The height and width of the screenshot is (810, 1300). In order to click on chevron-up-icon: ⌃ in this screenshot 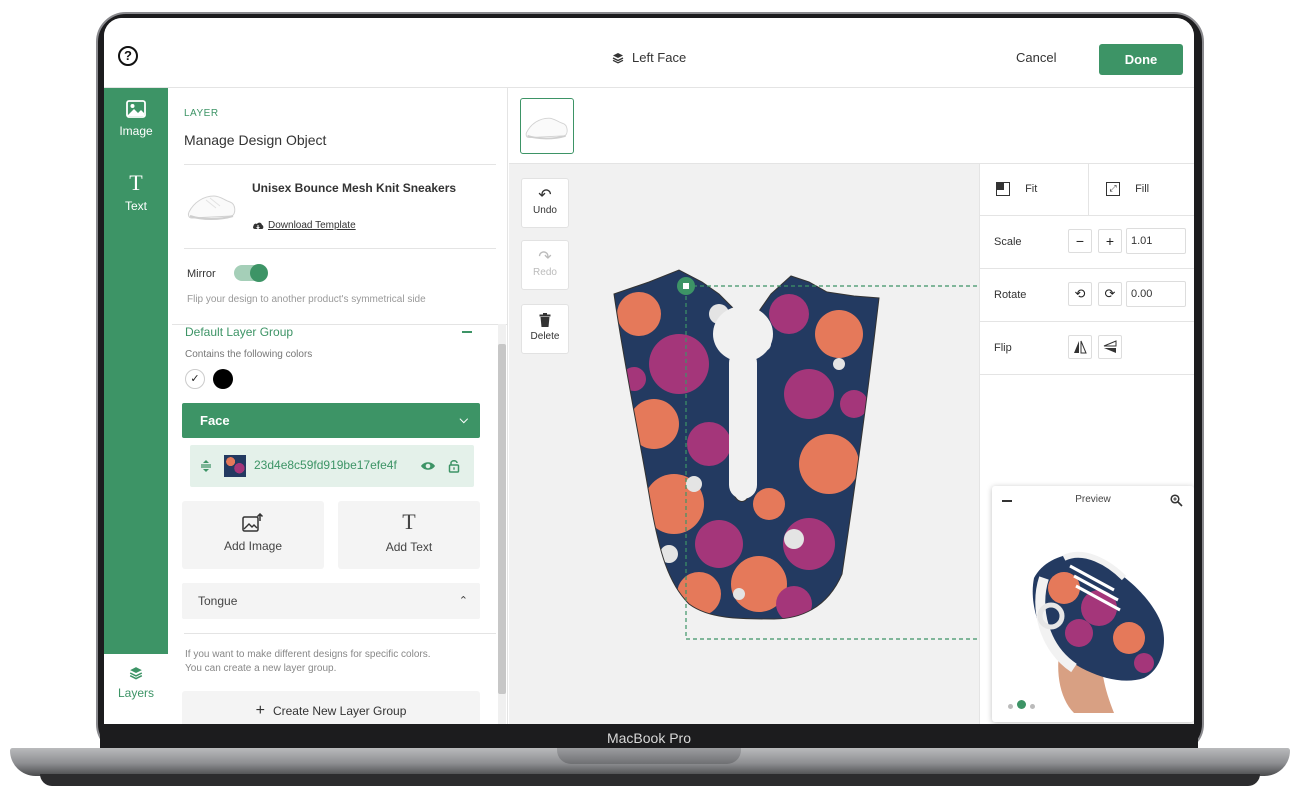, I will do `click(463, 601)`.